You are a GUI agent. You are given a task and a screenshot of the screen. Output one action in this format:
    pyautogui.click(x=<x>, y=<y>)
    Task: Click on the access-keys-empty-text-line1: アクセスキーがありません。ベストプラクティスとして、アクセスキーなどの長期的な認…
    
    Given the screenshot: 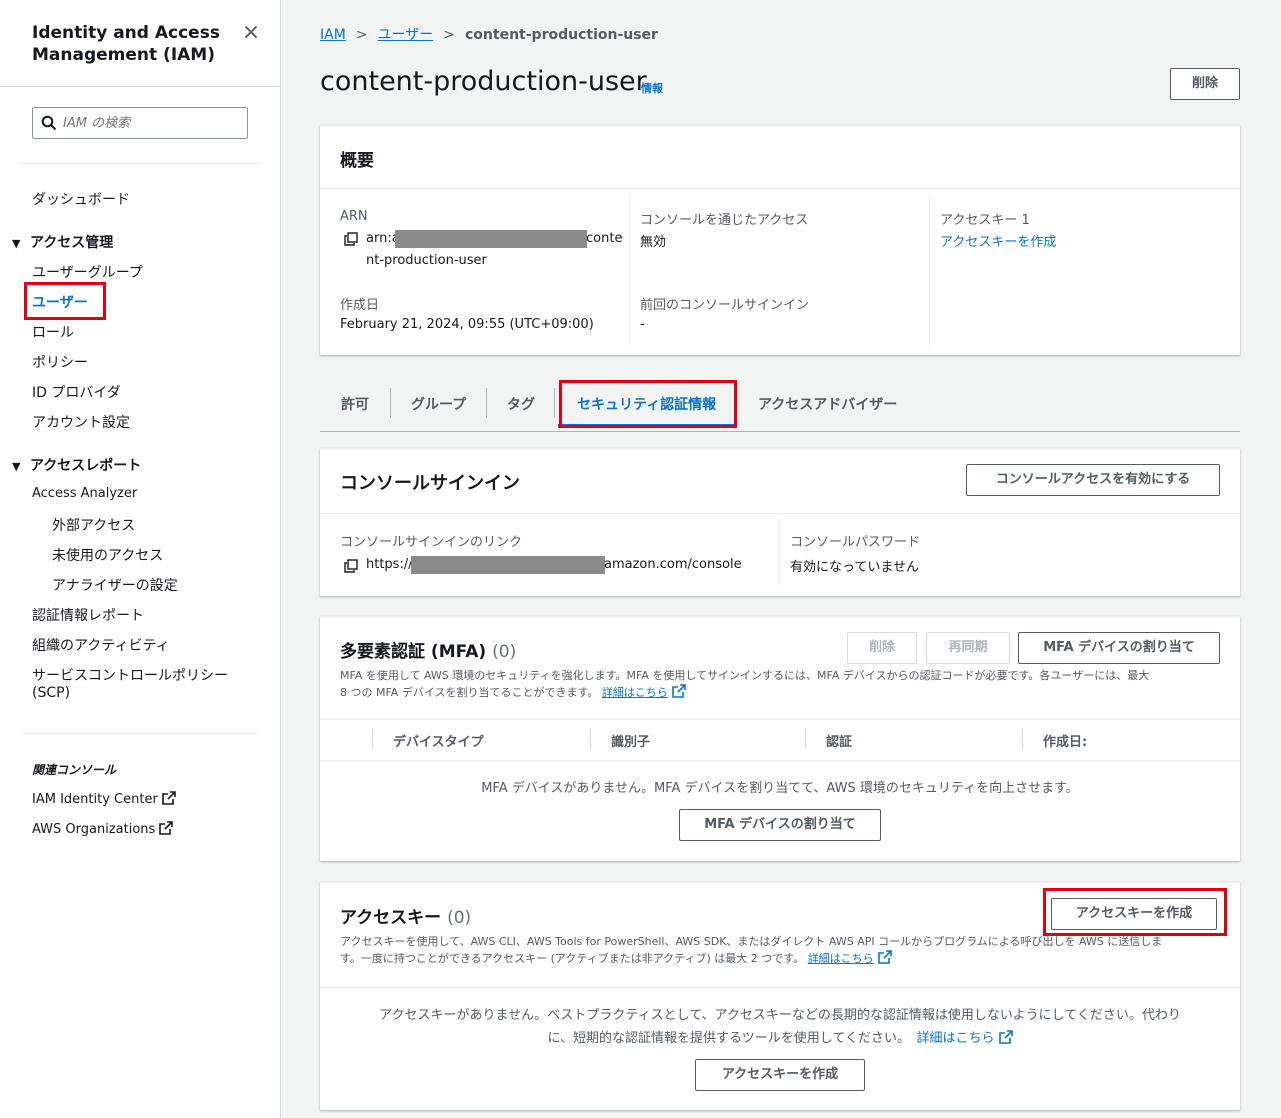 What is the action you would take?
    pyautogui.click(x=780, y=1015)
    